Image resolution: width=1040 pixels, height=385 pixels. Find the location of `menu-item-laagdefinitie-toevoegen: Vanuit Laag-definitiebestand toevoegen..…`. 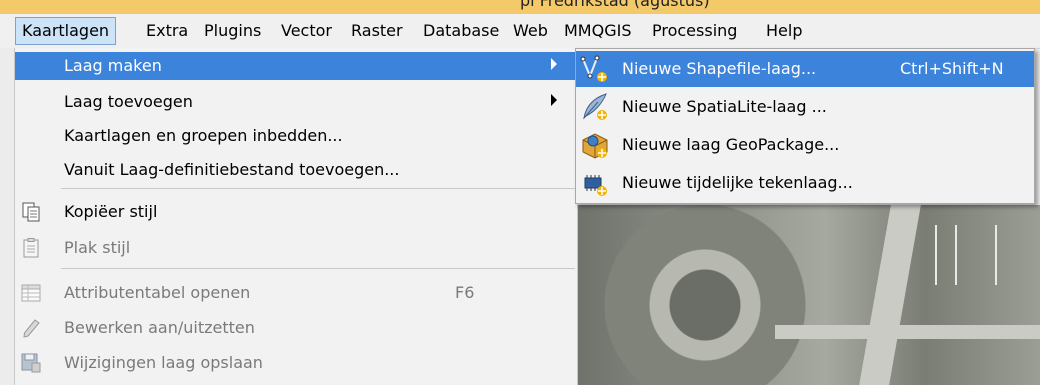

menu-item-laagdefinitie-toevoegen: Vanuit Laag-definitiebestand toevoegen..… is located at coordinates (296, 170).